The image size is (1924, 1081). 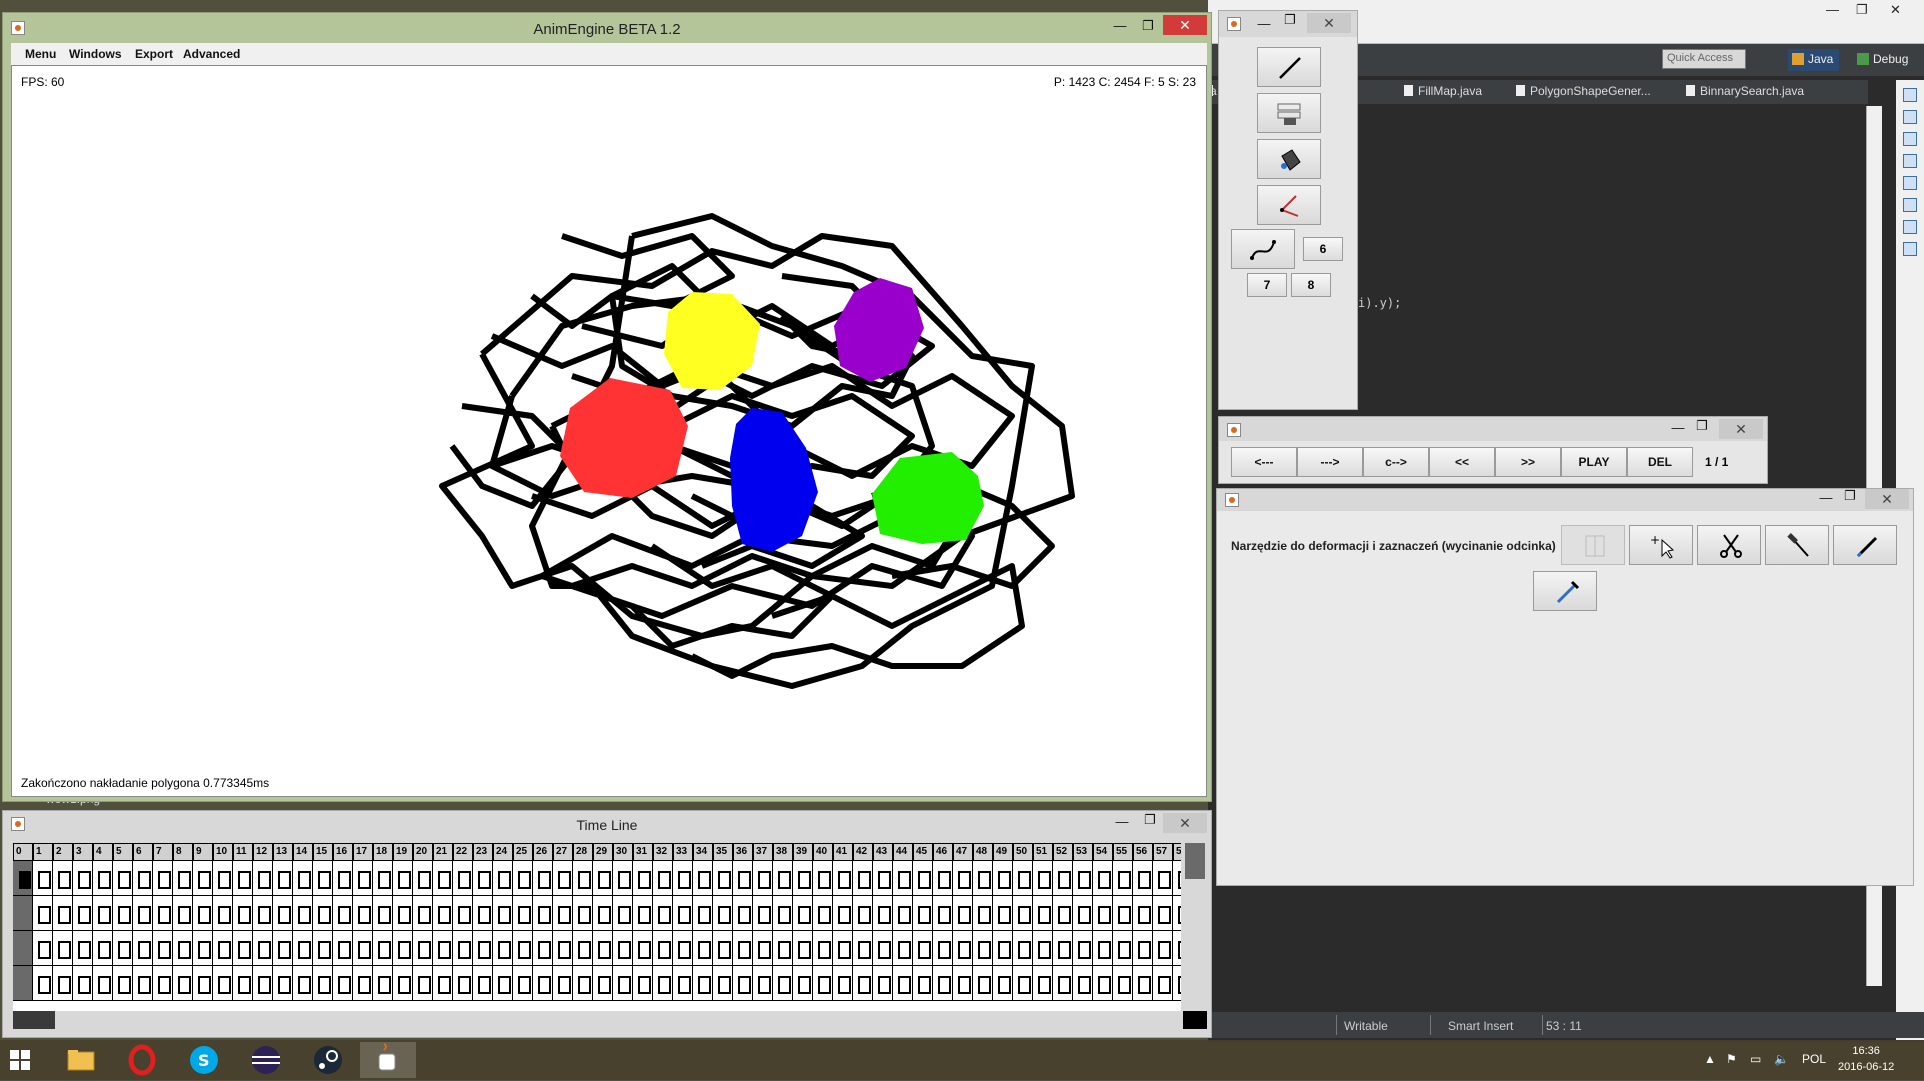 What do you see at coordinates (1832, 9) in the screenshot?
I see `ide-minimize-button: —` at bounding box center [1832, 9].